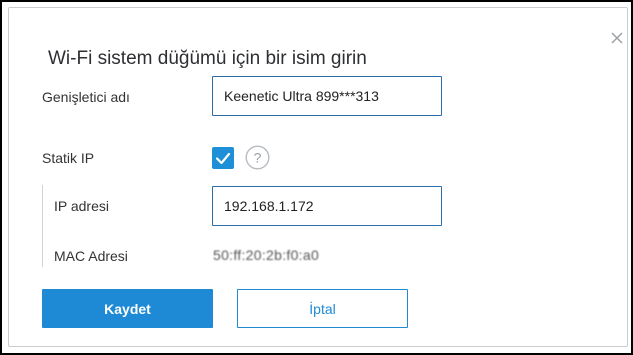  I want to click on close-icon, so click(617, 38).